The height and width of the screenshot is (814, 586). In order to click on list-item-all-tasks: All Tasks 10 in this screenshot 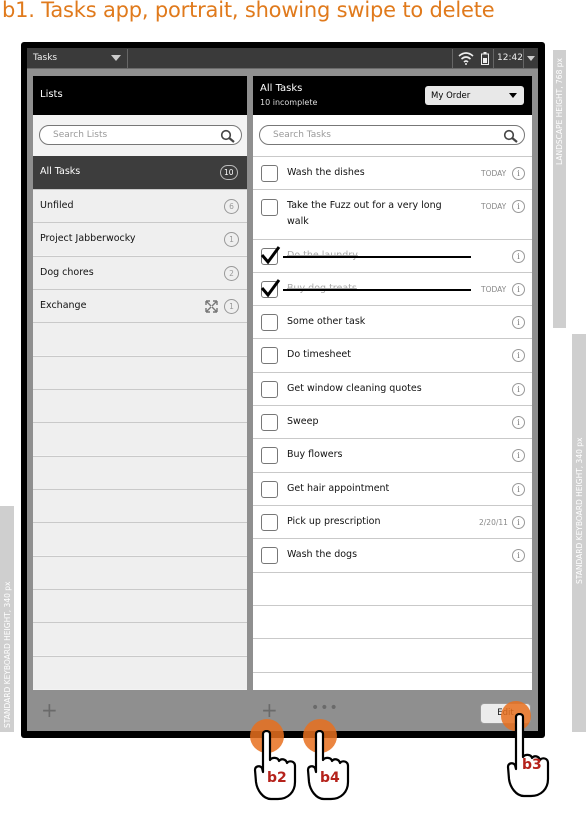, I will do `click(140, 172)`.